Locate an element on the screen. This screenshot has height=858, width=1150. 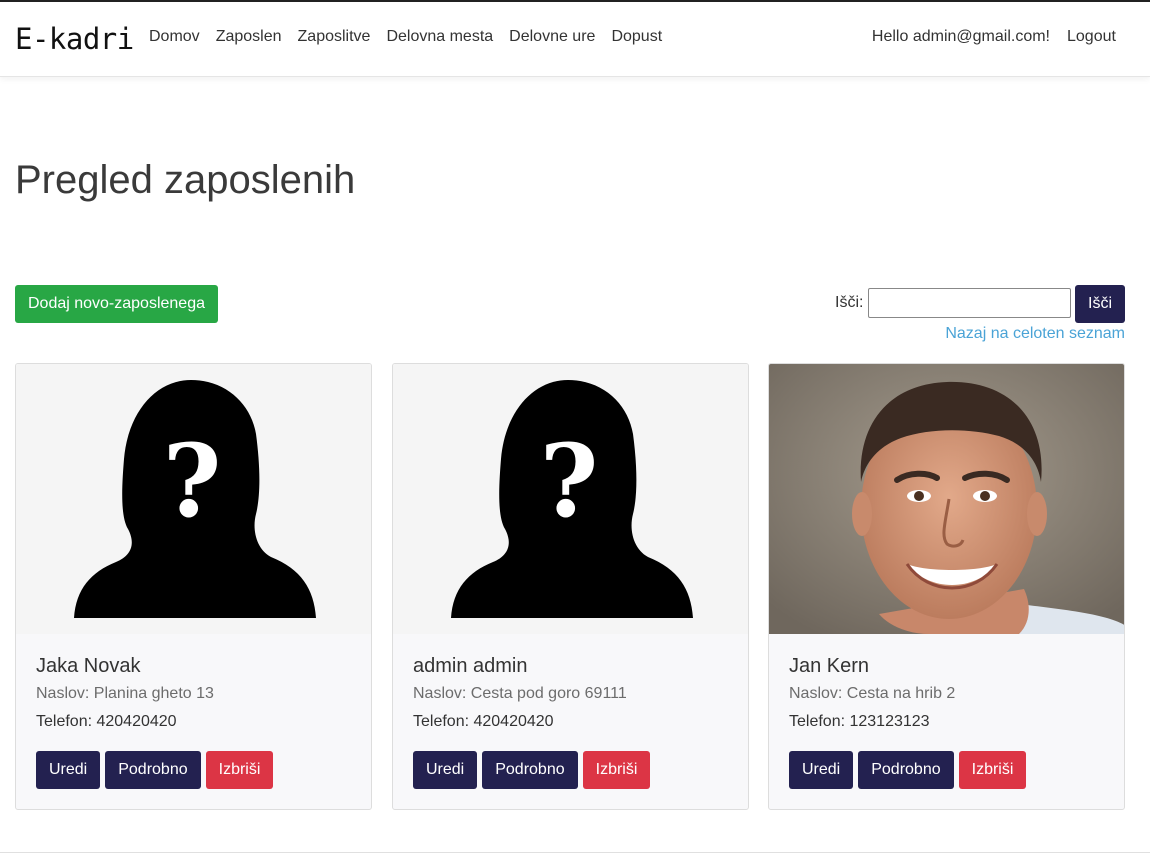
employee-name: Jan Kern is located at coordinates (829, 666).